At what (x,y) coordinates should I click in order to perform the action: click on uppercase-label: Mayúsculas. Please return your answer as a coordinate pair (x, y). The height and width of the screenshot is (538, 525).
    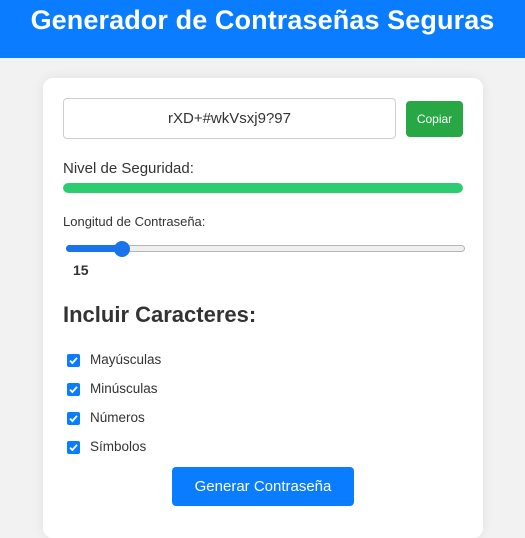
    Looking at the image, I should click on (126, 359).